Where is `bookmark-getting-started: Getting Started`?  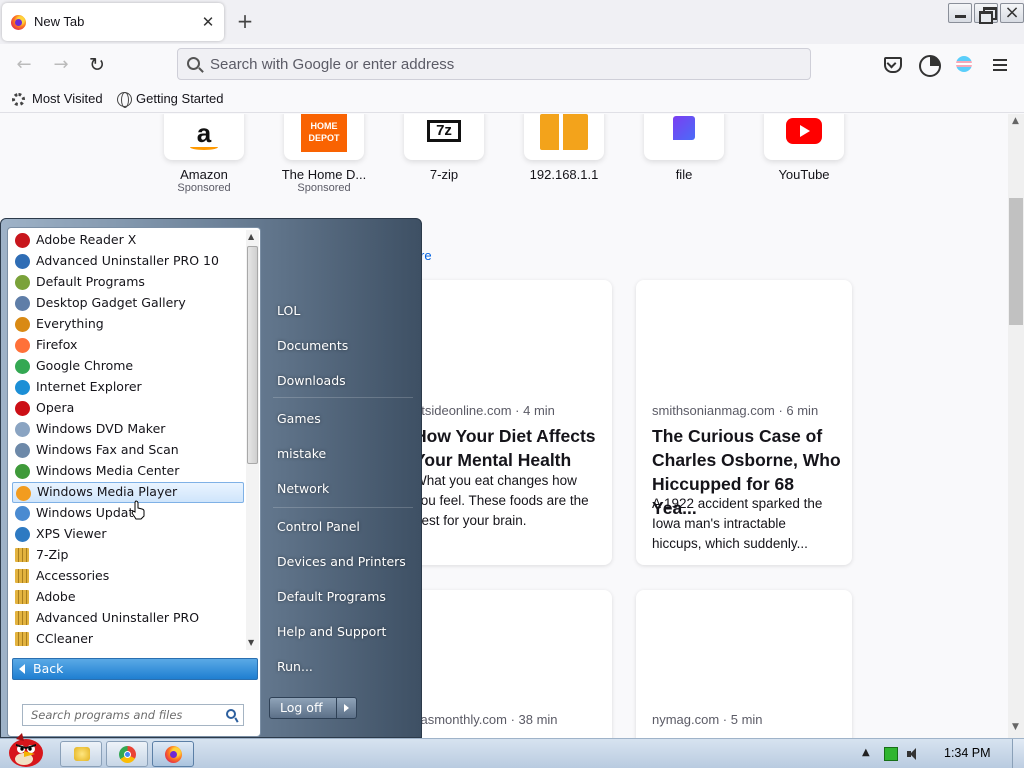
bookmark-getting-started: Getting Started is located at coordinates (170, 100).